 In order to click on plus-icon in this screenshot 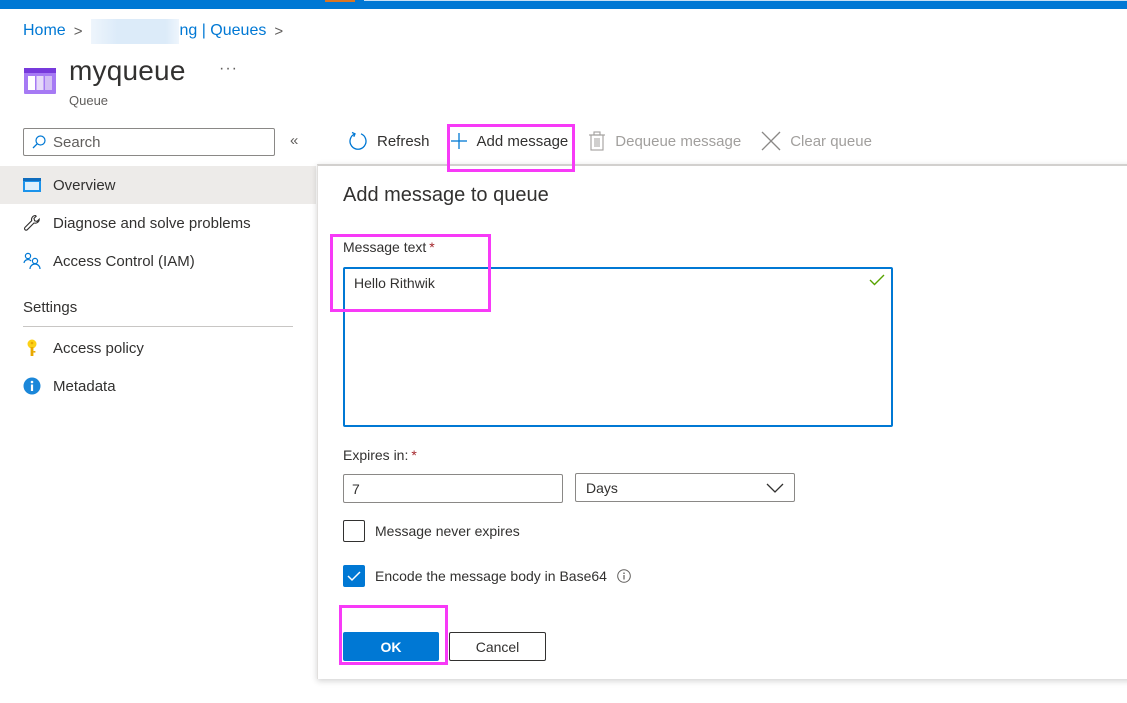, I will do `click(458, 141)`.